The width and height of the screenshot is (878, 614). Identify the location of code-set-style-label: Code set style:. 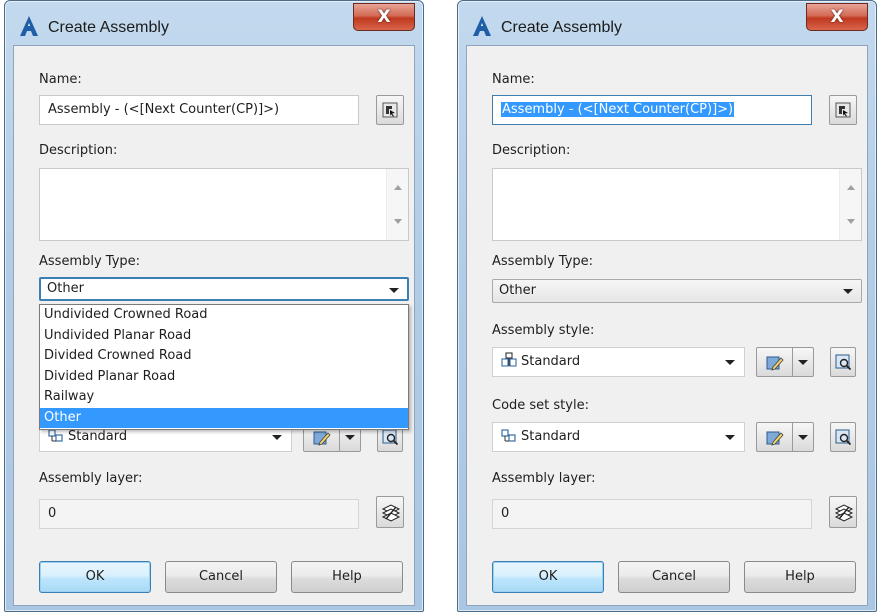
(540, 405).